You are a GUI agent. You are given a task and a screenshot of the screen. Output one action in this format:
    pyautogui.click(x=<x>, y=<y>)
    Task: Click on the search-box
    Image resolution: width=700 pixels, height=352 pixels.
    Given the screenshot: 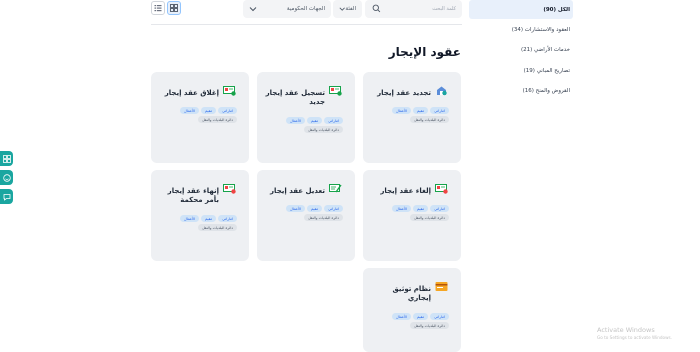 What is the action you would take?
    pyautogui.click(x=413, y=9)
    